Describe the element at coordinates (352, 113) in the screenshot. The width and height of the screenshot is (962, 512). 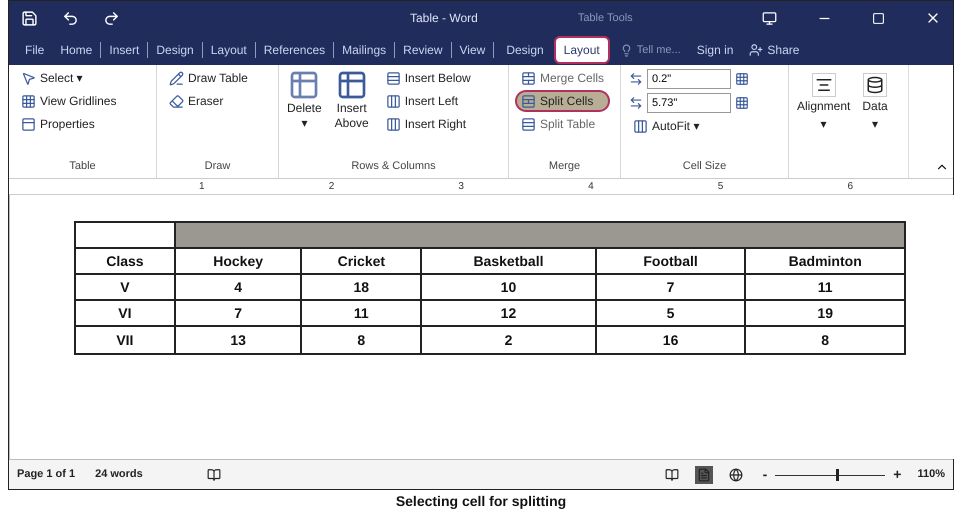
I see `insert-above-button: Insert Above` at that location.